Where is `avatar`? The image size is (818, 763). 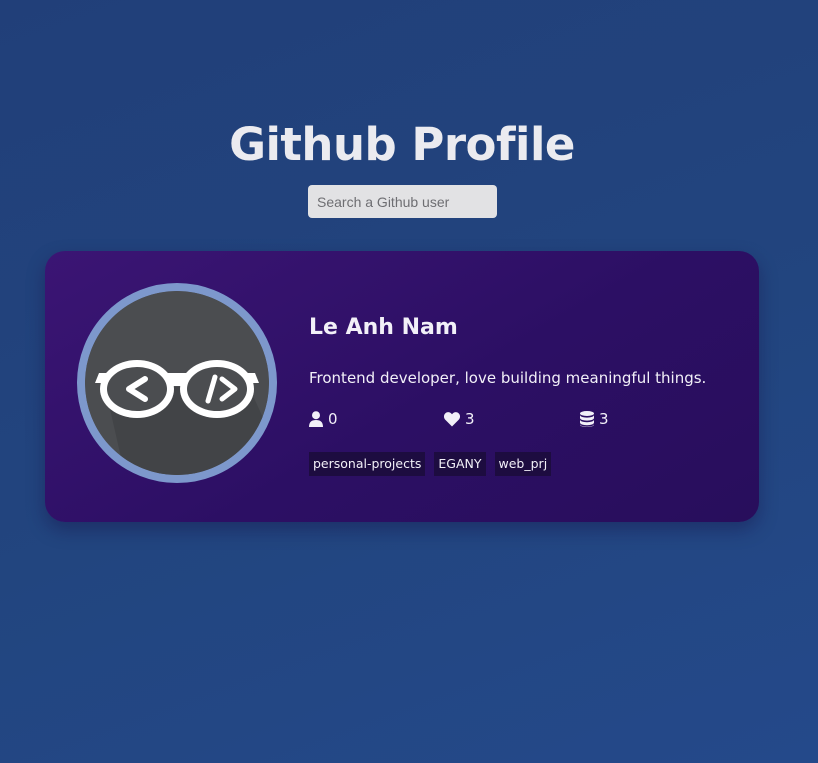
avatar is located at coordinates (177, 383).